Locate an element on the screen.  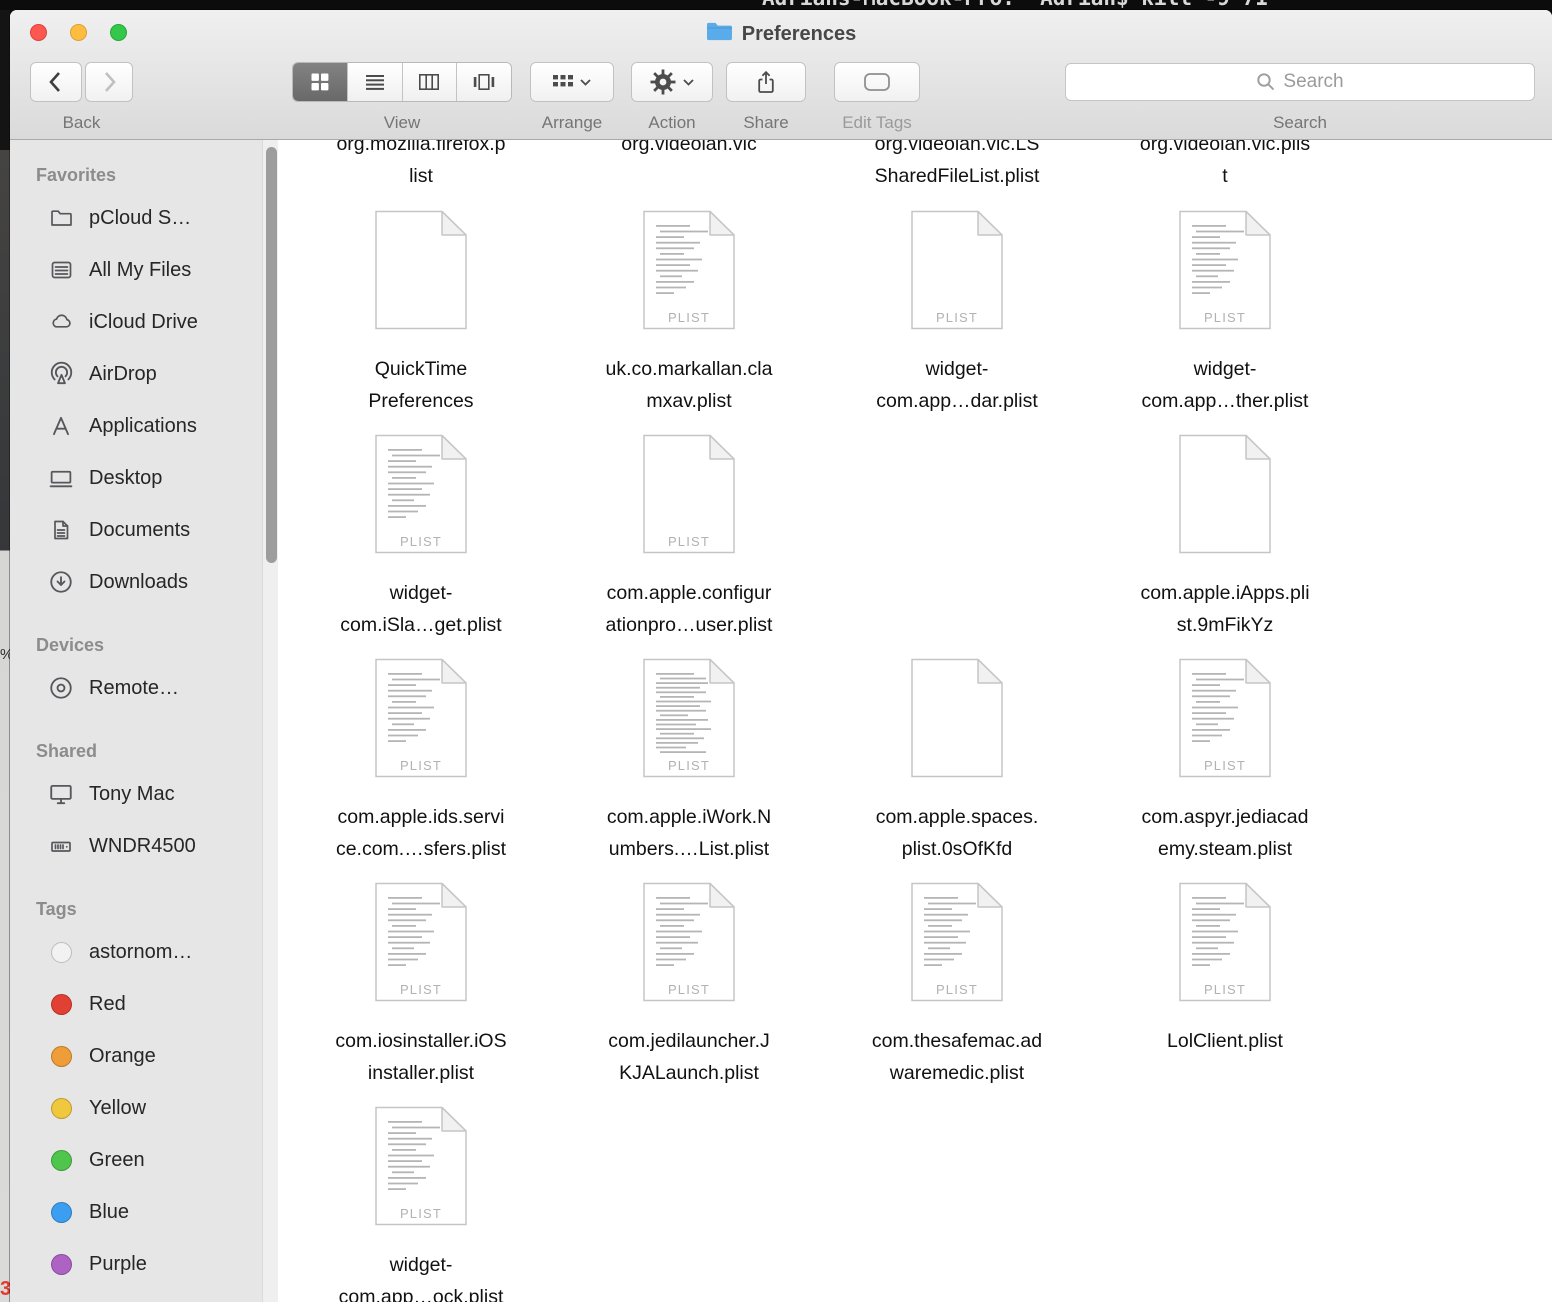
sidebar-item-applications: Applications is located at coordinates (136, 426).